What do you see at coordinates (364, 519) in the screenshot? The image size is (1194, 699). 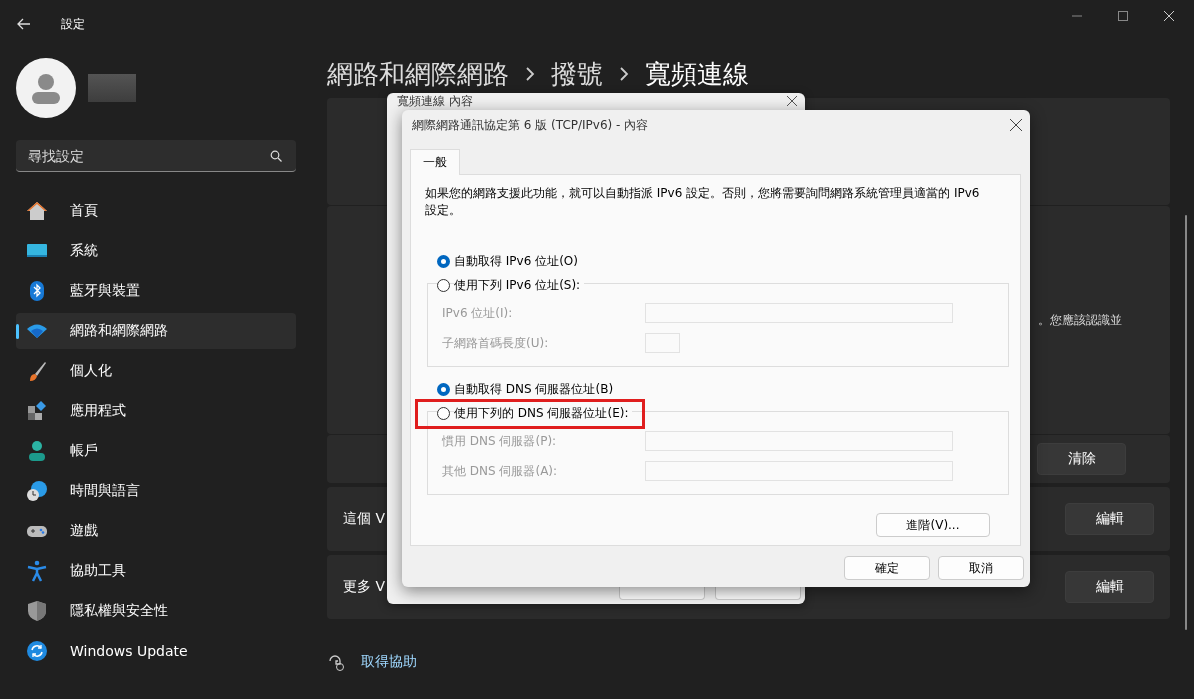 I see `card-label: 這個 V` at bounding box center [364, 519].